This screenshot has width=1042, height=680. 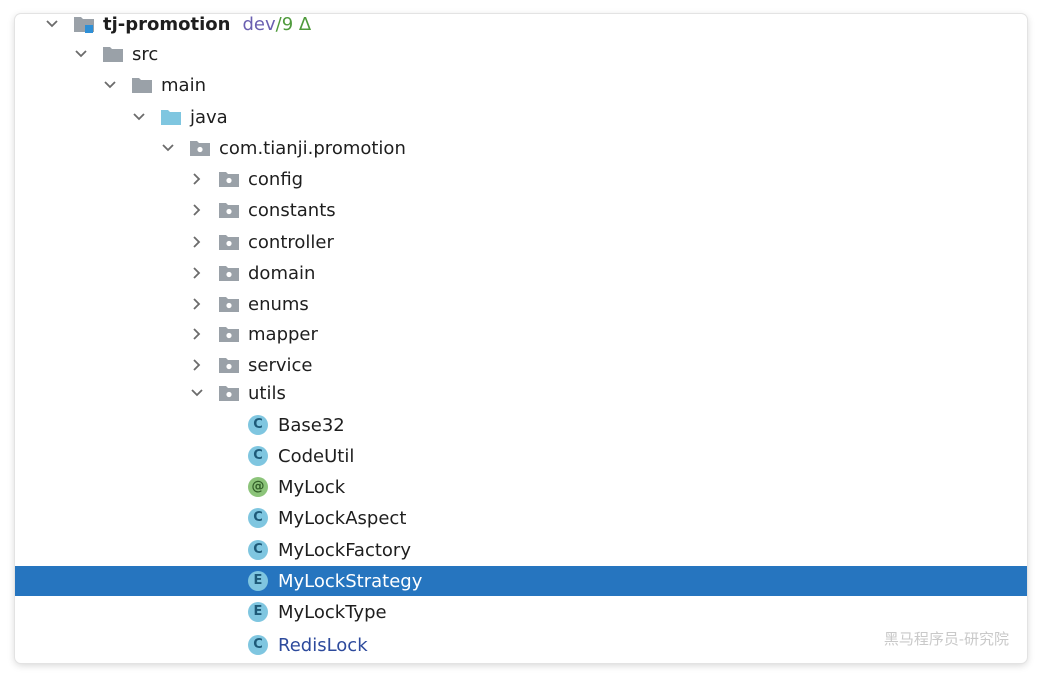 I want to click on tree-label: java, so click(x=209, y=117).